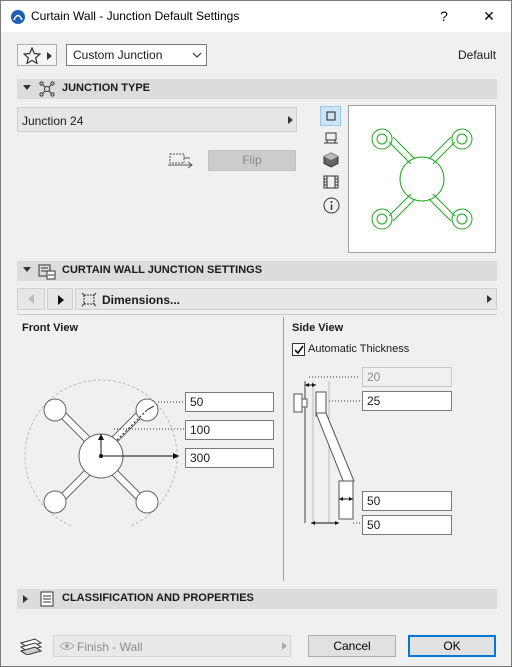  What do you see at coordinates (106, 88) in the screenshot?
I see `junction-type-label: JUNCTION TYPE` at bounding box center [106, 88].